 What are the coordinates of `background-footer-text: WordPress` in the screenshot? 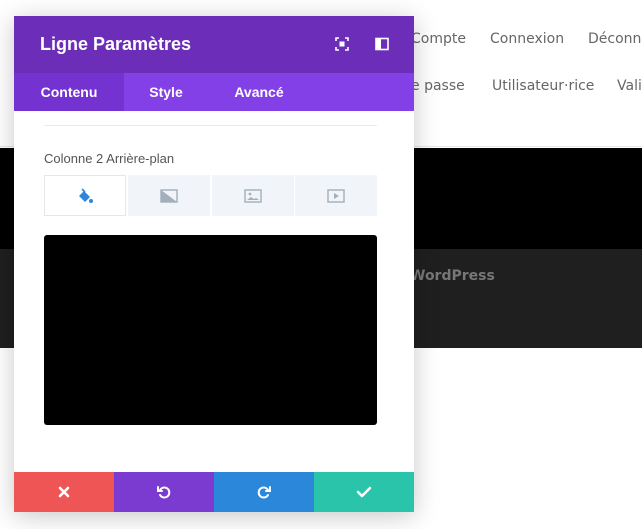 It's located at (452, 276).